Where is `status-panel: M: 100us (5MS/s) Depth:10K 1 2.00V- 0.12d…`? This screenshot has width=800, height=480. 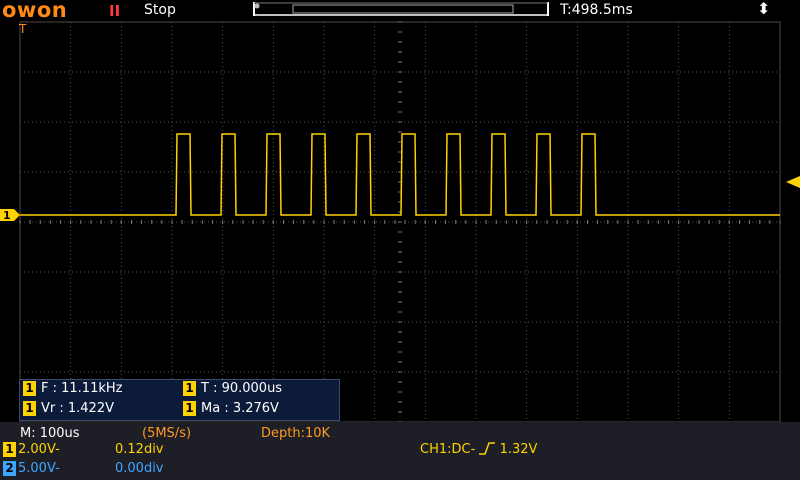 status-panel: M: 100us (5MS/s) Depth:10K 1 2.00V- 0.12d… is located at coordinates (400, 451).